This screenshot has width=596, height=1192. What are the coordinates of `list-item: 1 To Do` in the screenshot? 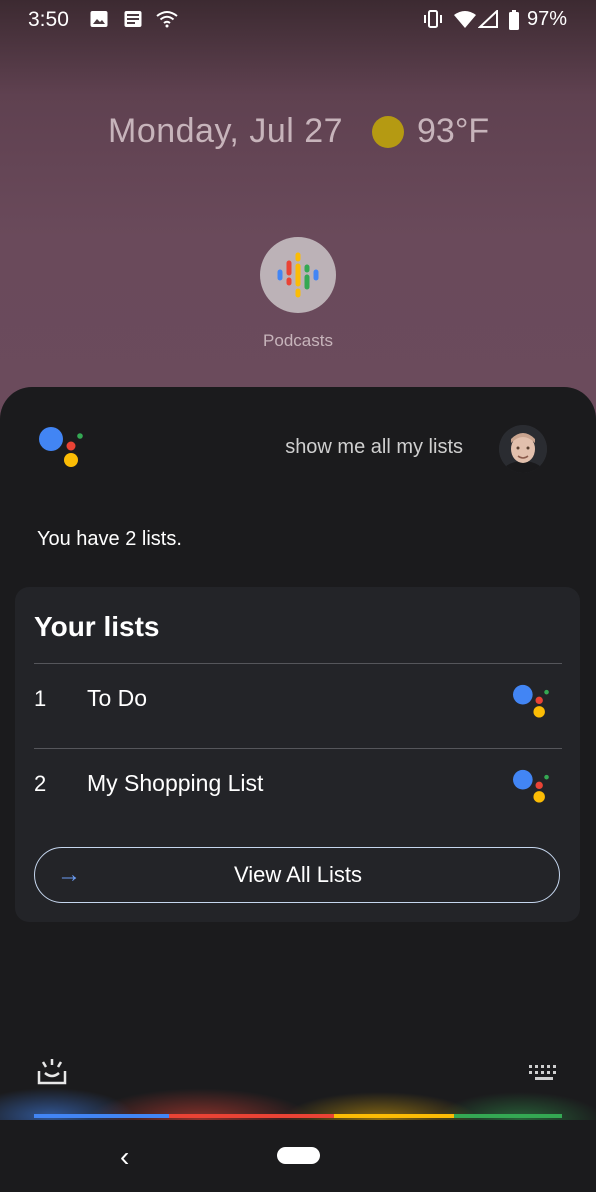 It's located at (298, 706).